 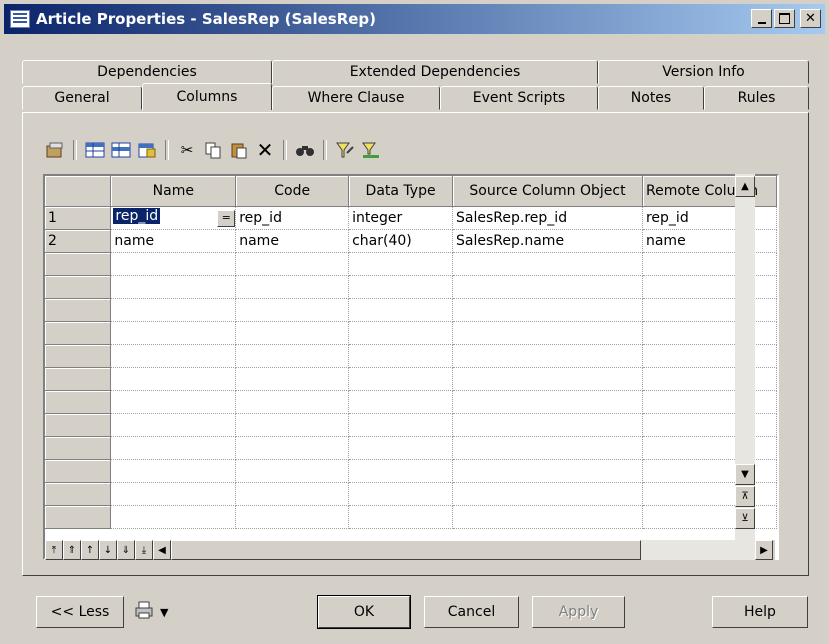 What do you see at coordinates (756, 98) in the screenshot?
I see `tab-rules: Rules` at bounding box center [756, 98].